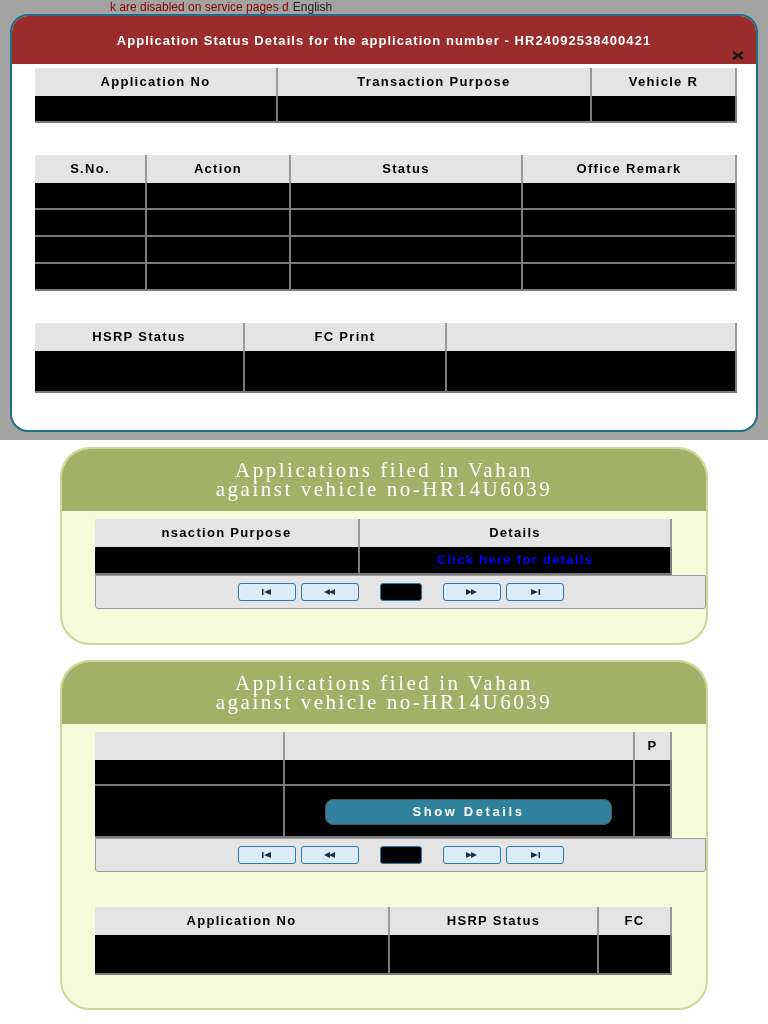 The image size is (768, 1024). Describe the element at coordinates (407, 169) in the screenshot. I see `column-header: Status` at that location.